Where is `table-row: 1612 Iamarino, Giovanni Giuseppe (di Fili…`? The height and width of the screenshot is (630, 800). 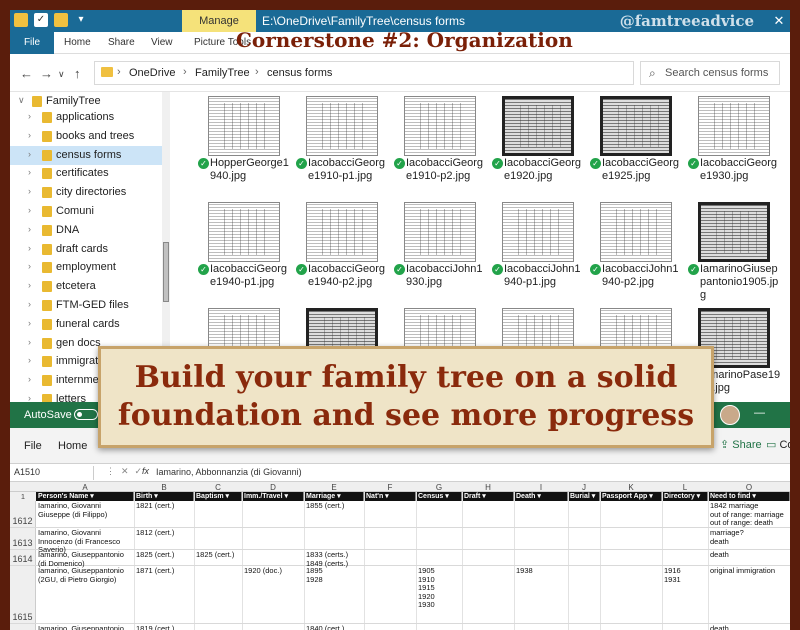 table-row: 1612 Iamarino, Giovanni Giuseppe (di Fili… is located at coordinates (400, 514).